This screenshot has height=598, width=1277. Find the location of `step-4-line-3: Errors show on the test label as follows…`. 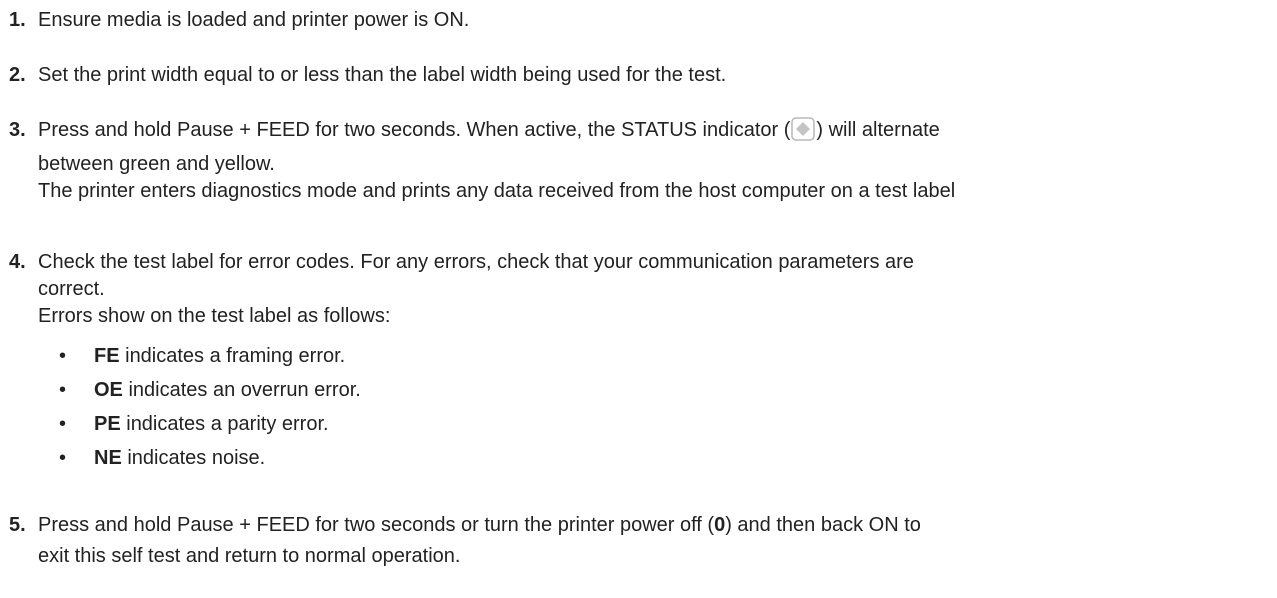

step-4-line-3: Errors show on the test label as follows… is located at coordinates (214, 316).